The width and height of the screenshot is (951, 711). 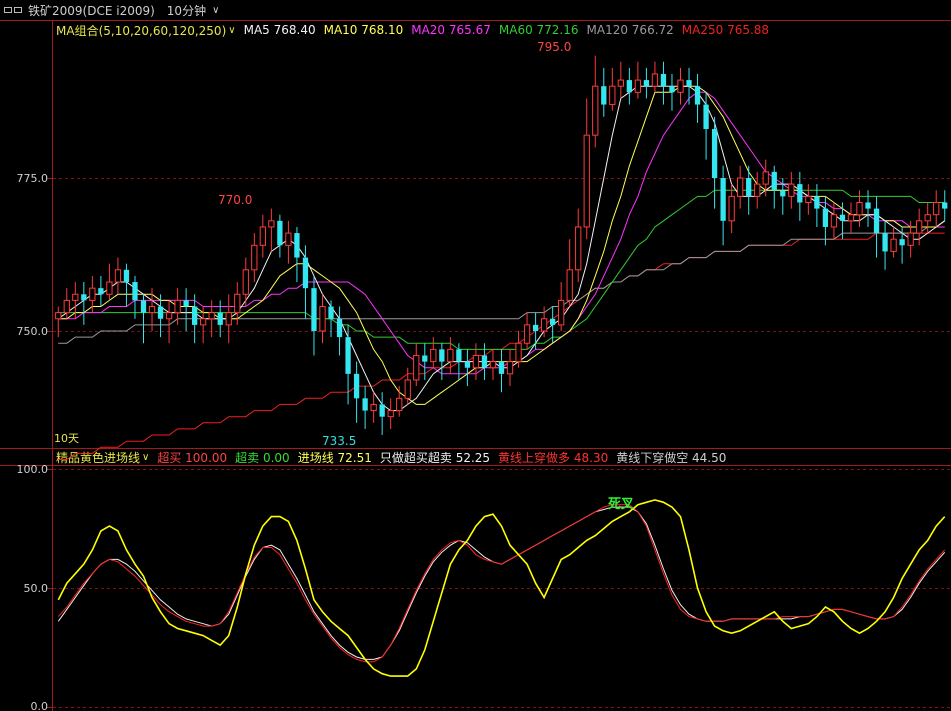 What do you see at coordinates (66, 438) in the screenshot?
I see `days-label: 10天` at bounding box center [66, 438].